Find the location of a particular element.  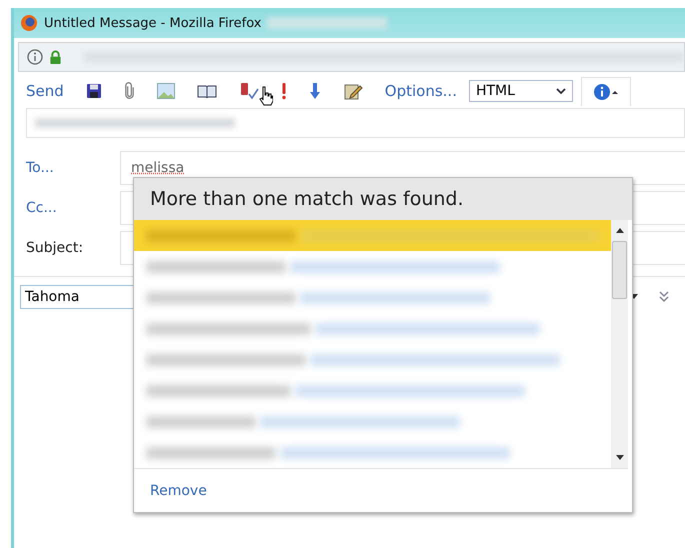

double-chevron-icon is located at coordinates (664, 297).